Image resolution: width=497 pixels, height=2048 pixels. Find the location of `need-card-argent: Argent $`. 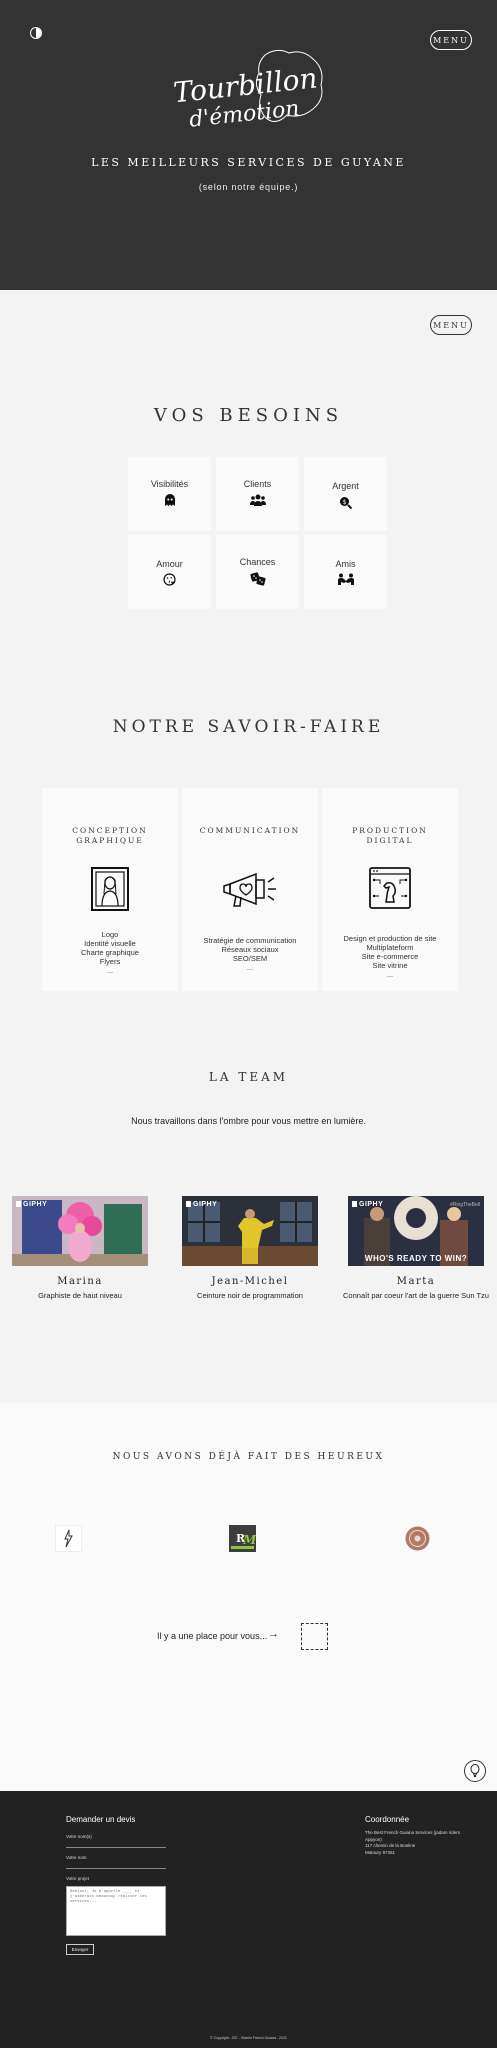

need-card-argent: Argent $ is located at coordinates (345, 494).